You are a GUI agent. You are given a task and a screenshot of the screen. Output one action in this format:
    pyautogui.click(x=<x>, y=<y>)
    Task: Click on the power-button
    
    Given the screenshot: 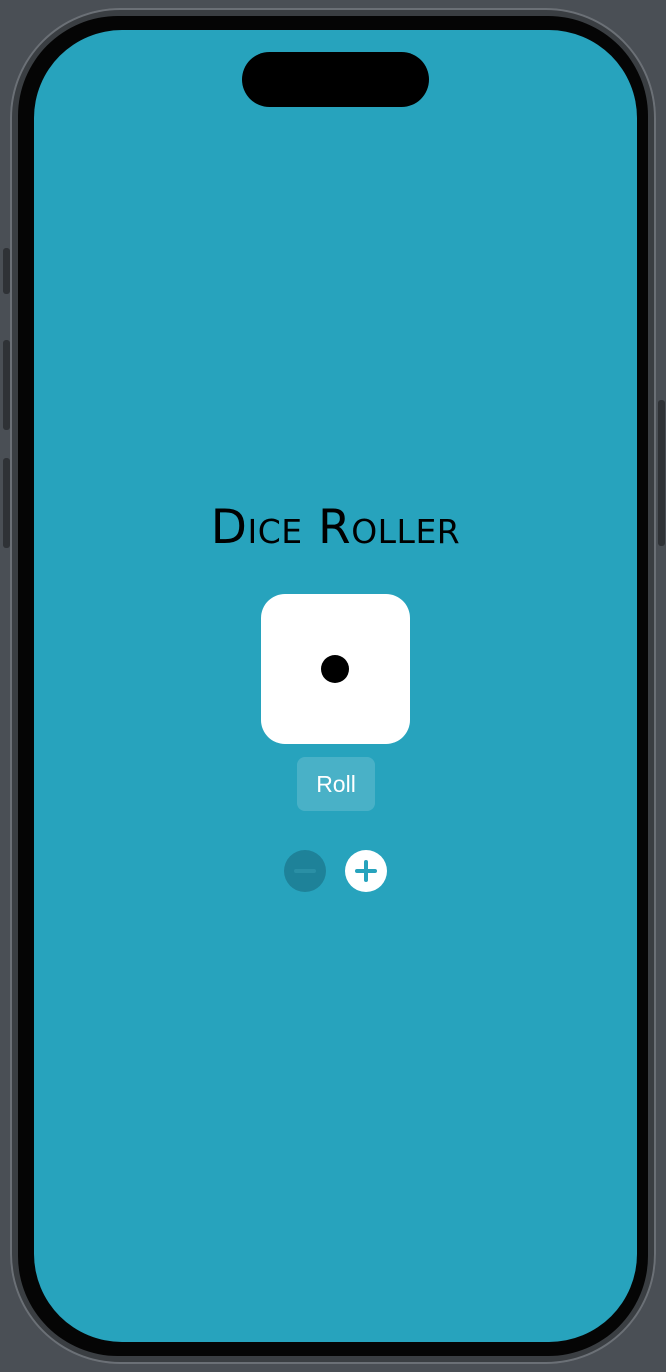 What is the action you would take?
    pyautogui.click(x=661, y=473)
    